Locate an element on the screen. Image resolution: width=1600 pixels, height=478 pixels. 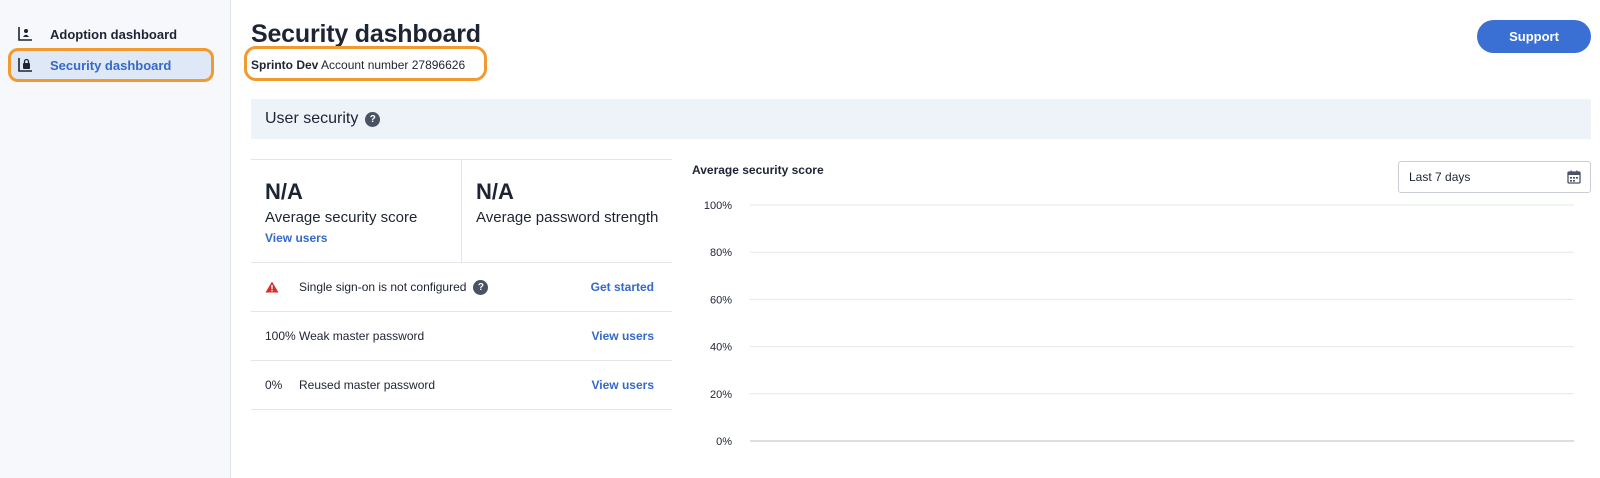
account-info: Sprinto Dev Account number 27896626 is located at coordinates (358, 65).